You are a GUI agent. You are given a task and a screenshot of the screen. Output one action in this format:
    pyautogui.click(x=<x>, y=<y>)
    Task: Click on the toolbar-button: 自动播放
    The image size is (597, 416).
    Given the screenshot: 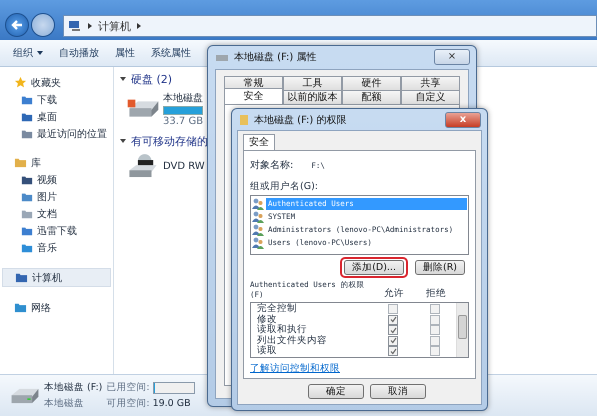 What is the action you would take?
    pyautogui.click(x=79, y=53)
    